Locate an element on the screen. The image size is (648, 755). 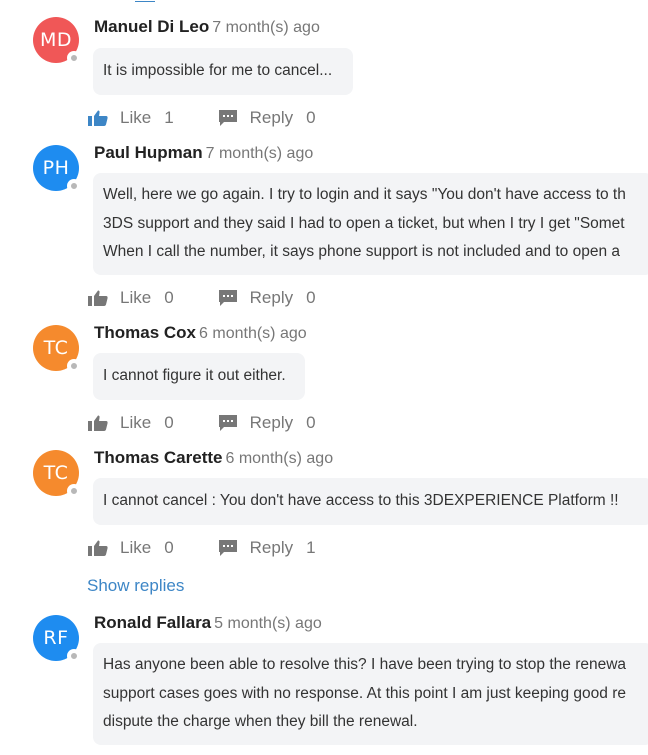
reply-count: 1 is located at coordinates (311, 547).